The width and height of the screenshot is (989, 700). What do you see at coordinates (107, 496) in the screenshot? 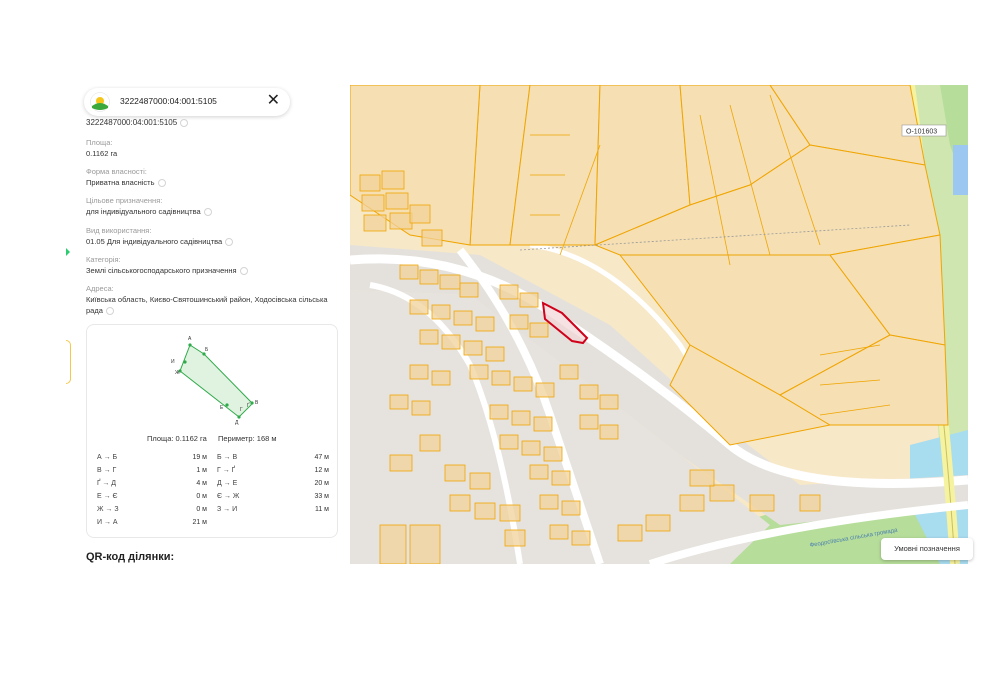
I see `edge-label: Е → Є` at bounding box center [107, 496].